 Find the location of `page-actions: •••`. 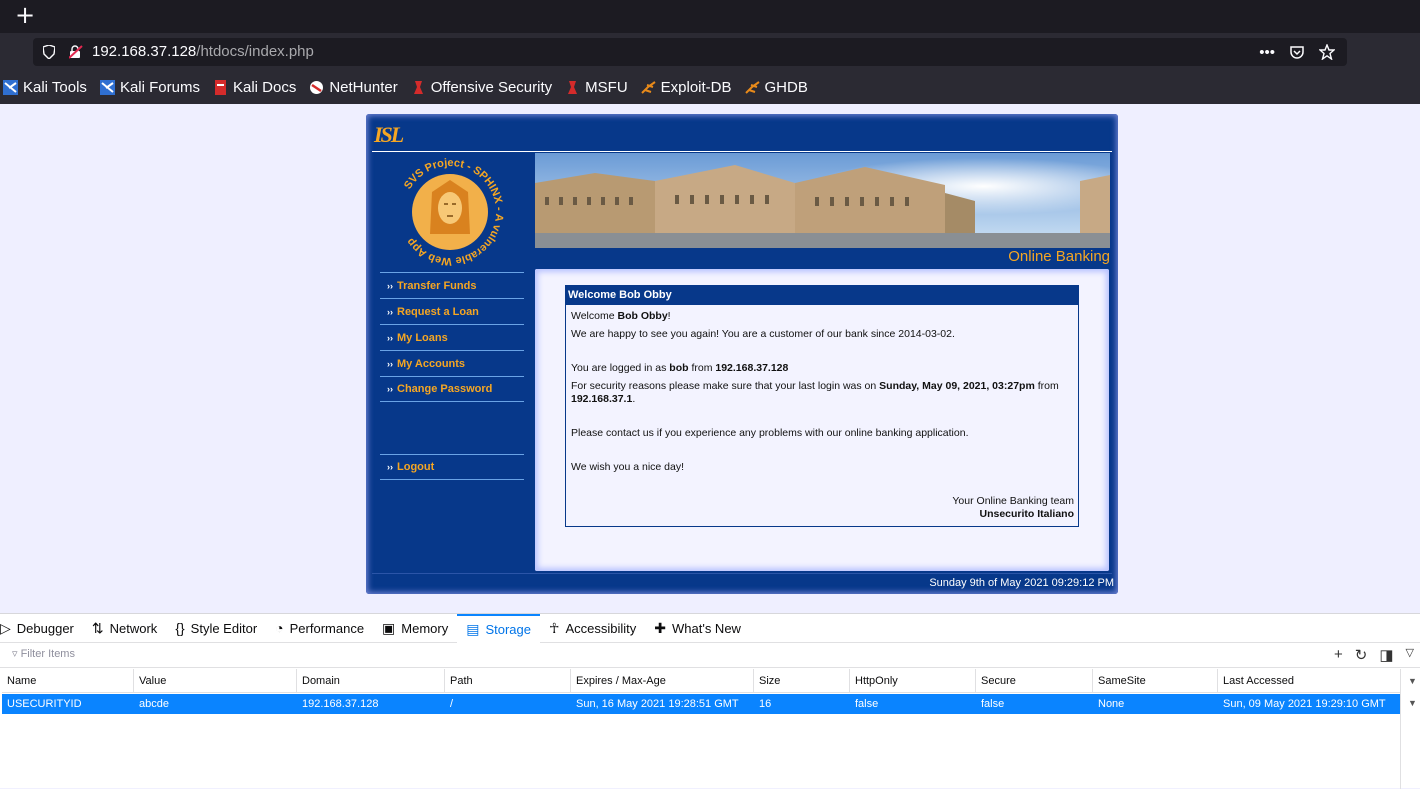

page-actions: ••• is located at coordinates (1297, 52).